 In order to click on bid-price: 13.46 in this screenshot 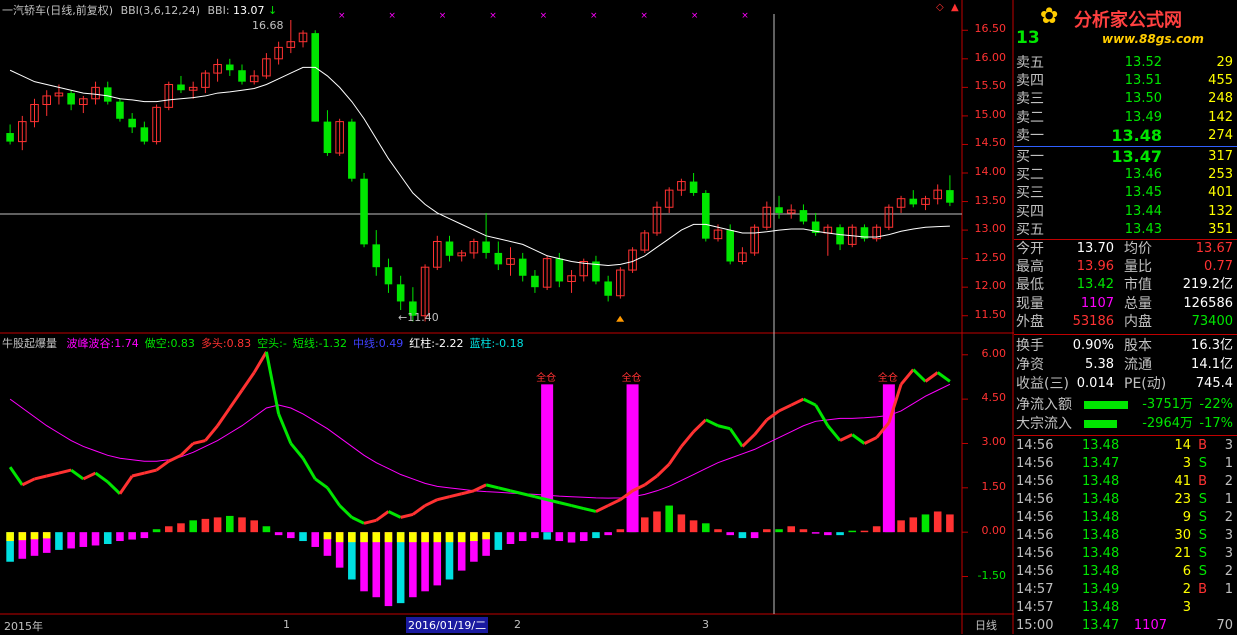, I will do `click(1143, 175)`.